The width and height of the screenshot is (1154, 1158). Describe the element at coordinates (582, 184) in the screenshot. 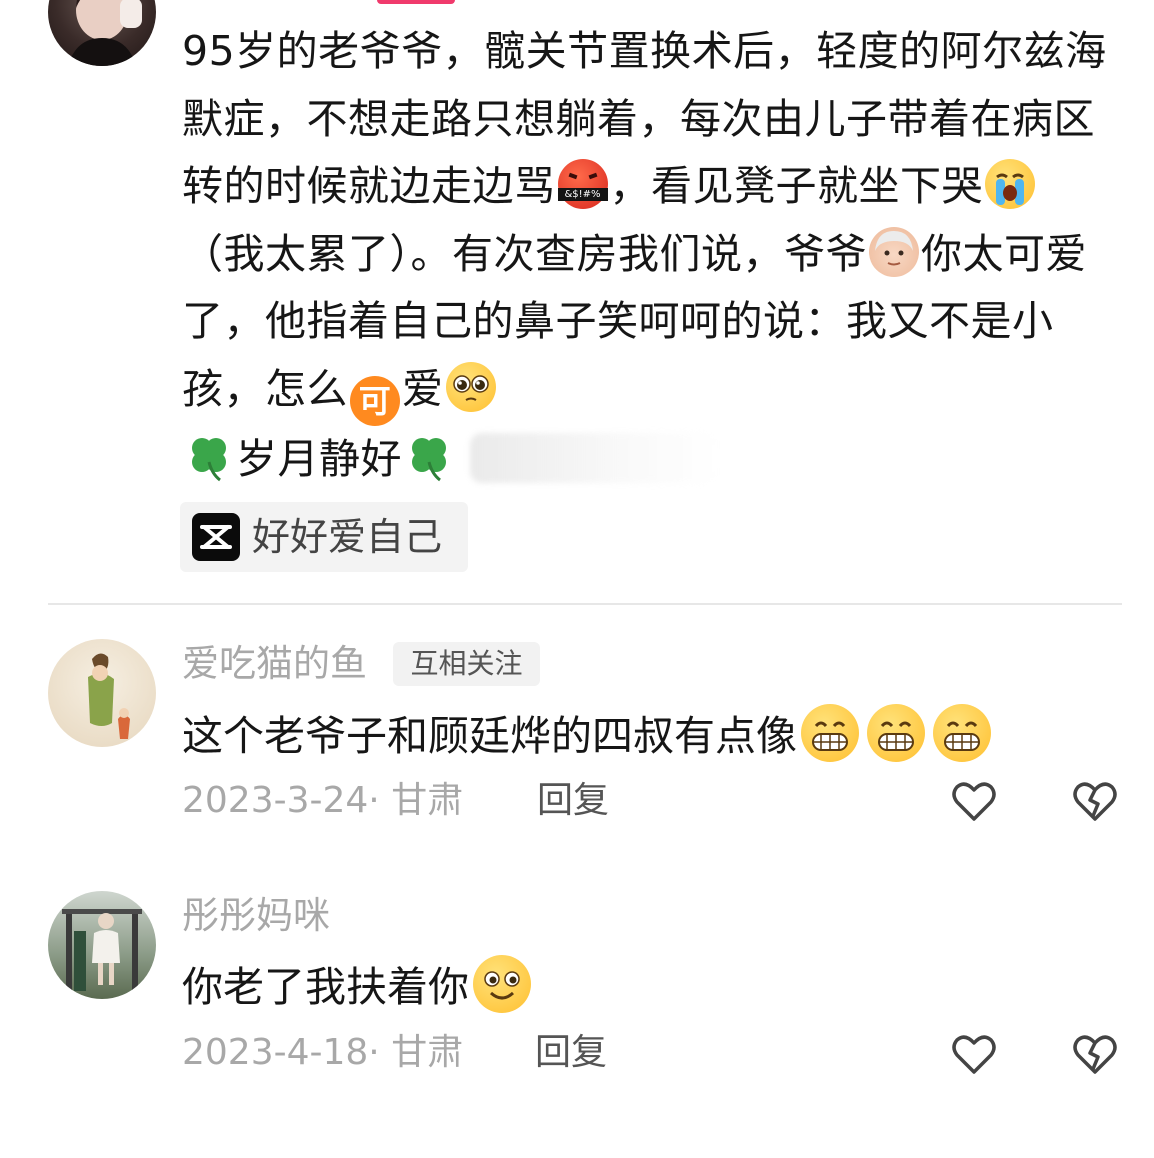

I see `cursing-face-emoji: &$!#%` at that location.